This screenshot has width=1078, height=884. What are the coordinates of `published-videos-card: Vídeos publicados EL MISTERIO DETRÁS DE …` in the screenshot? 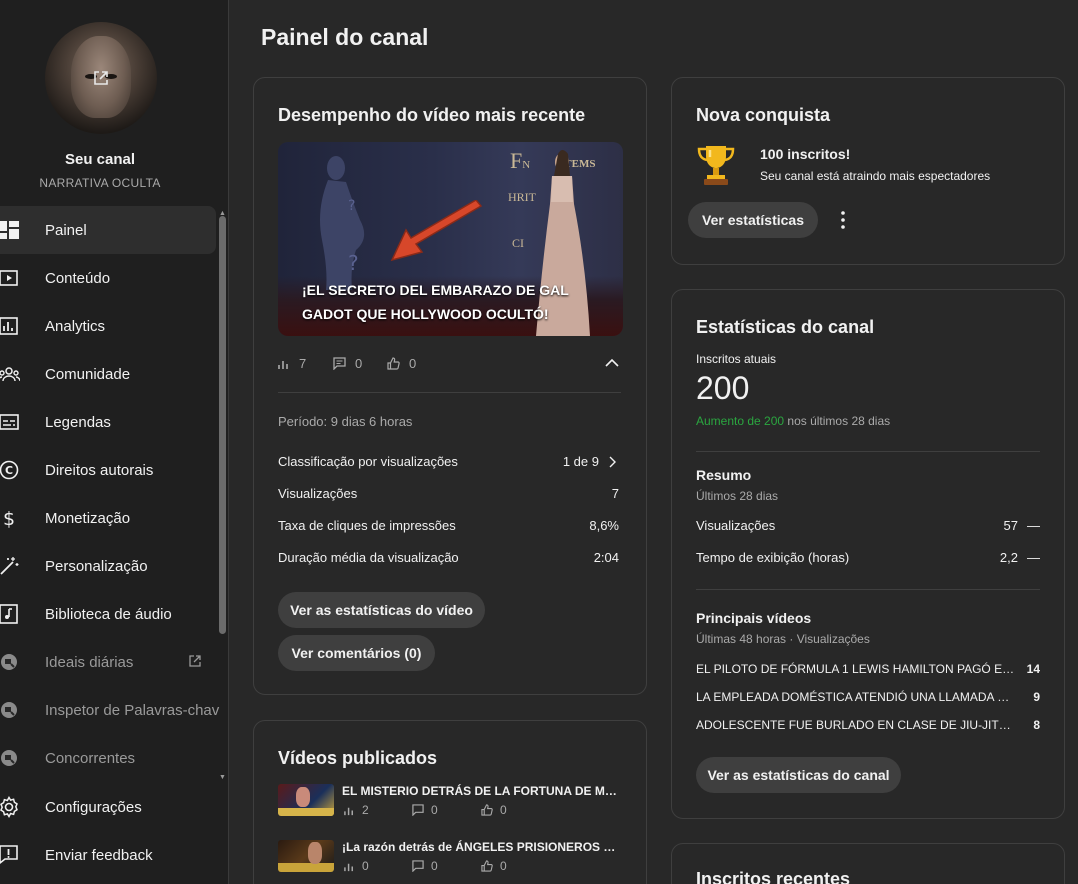 It's located at (450, 802).